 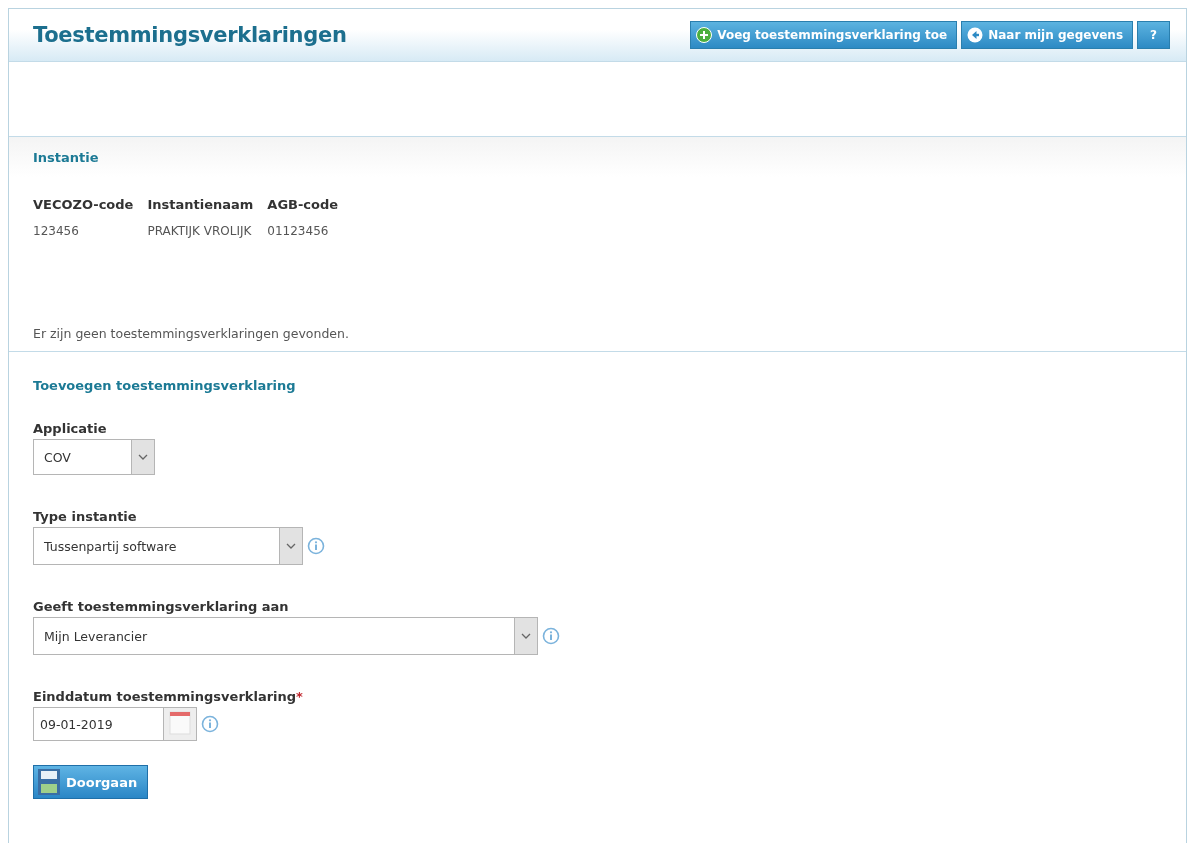 I want to click on page-title: Toestemmingsverklaringen, so click(x=190, y=35).